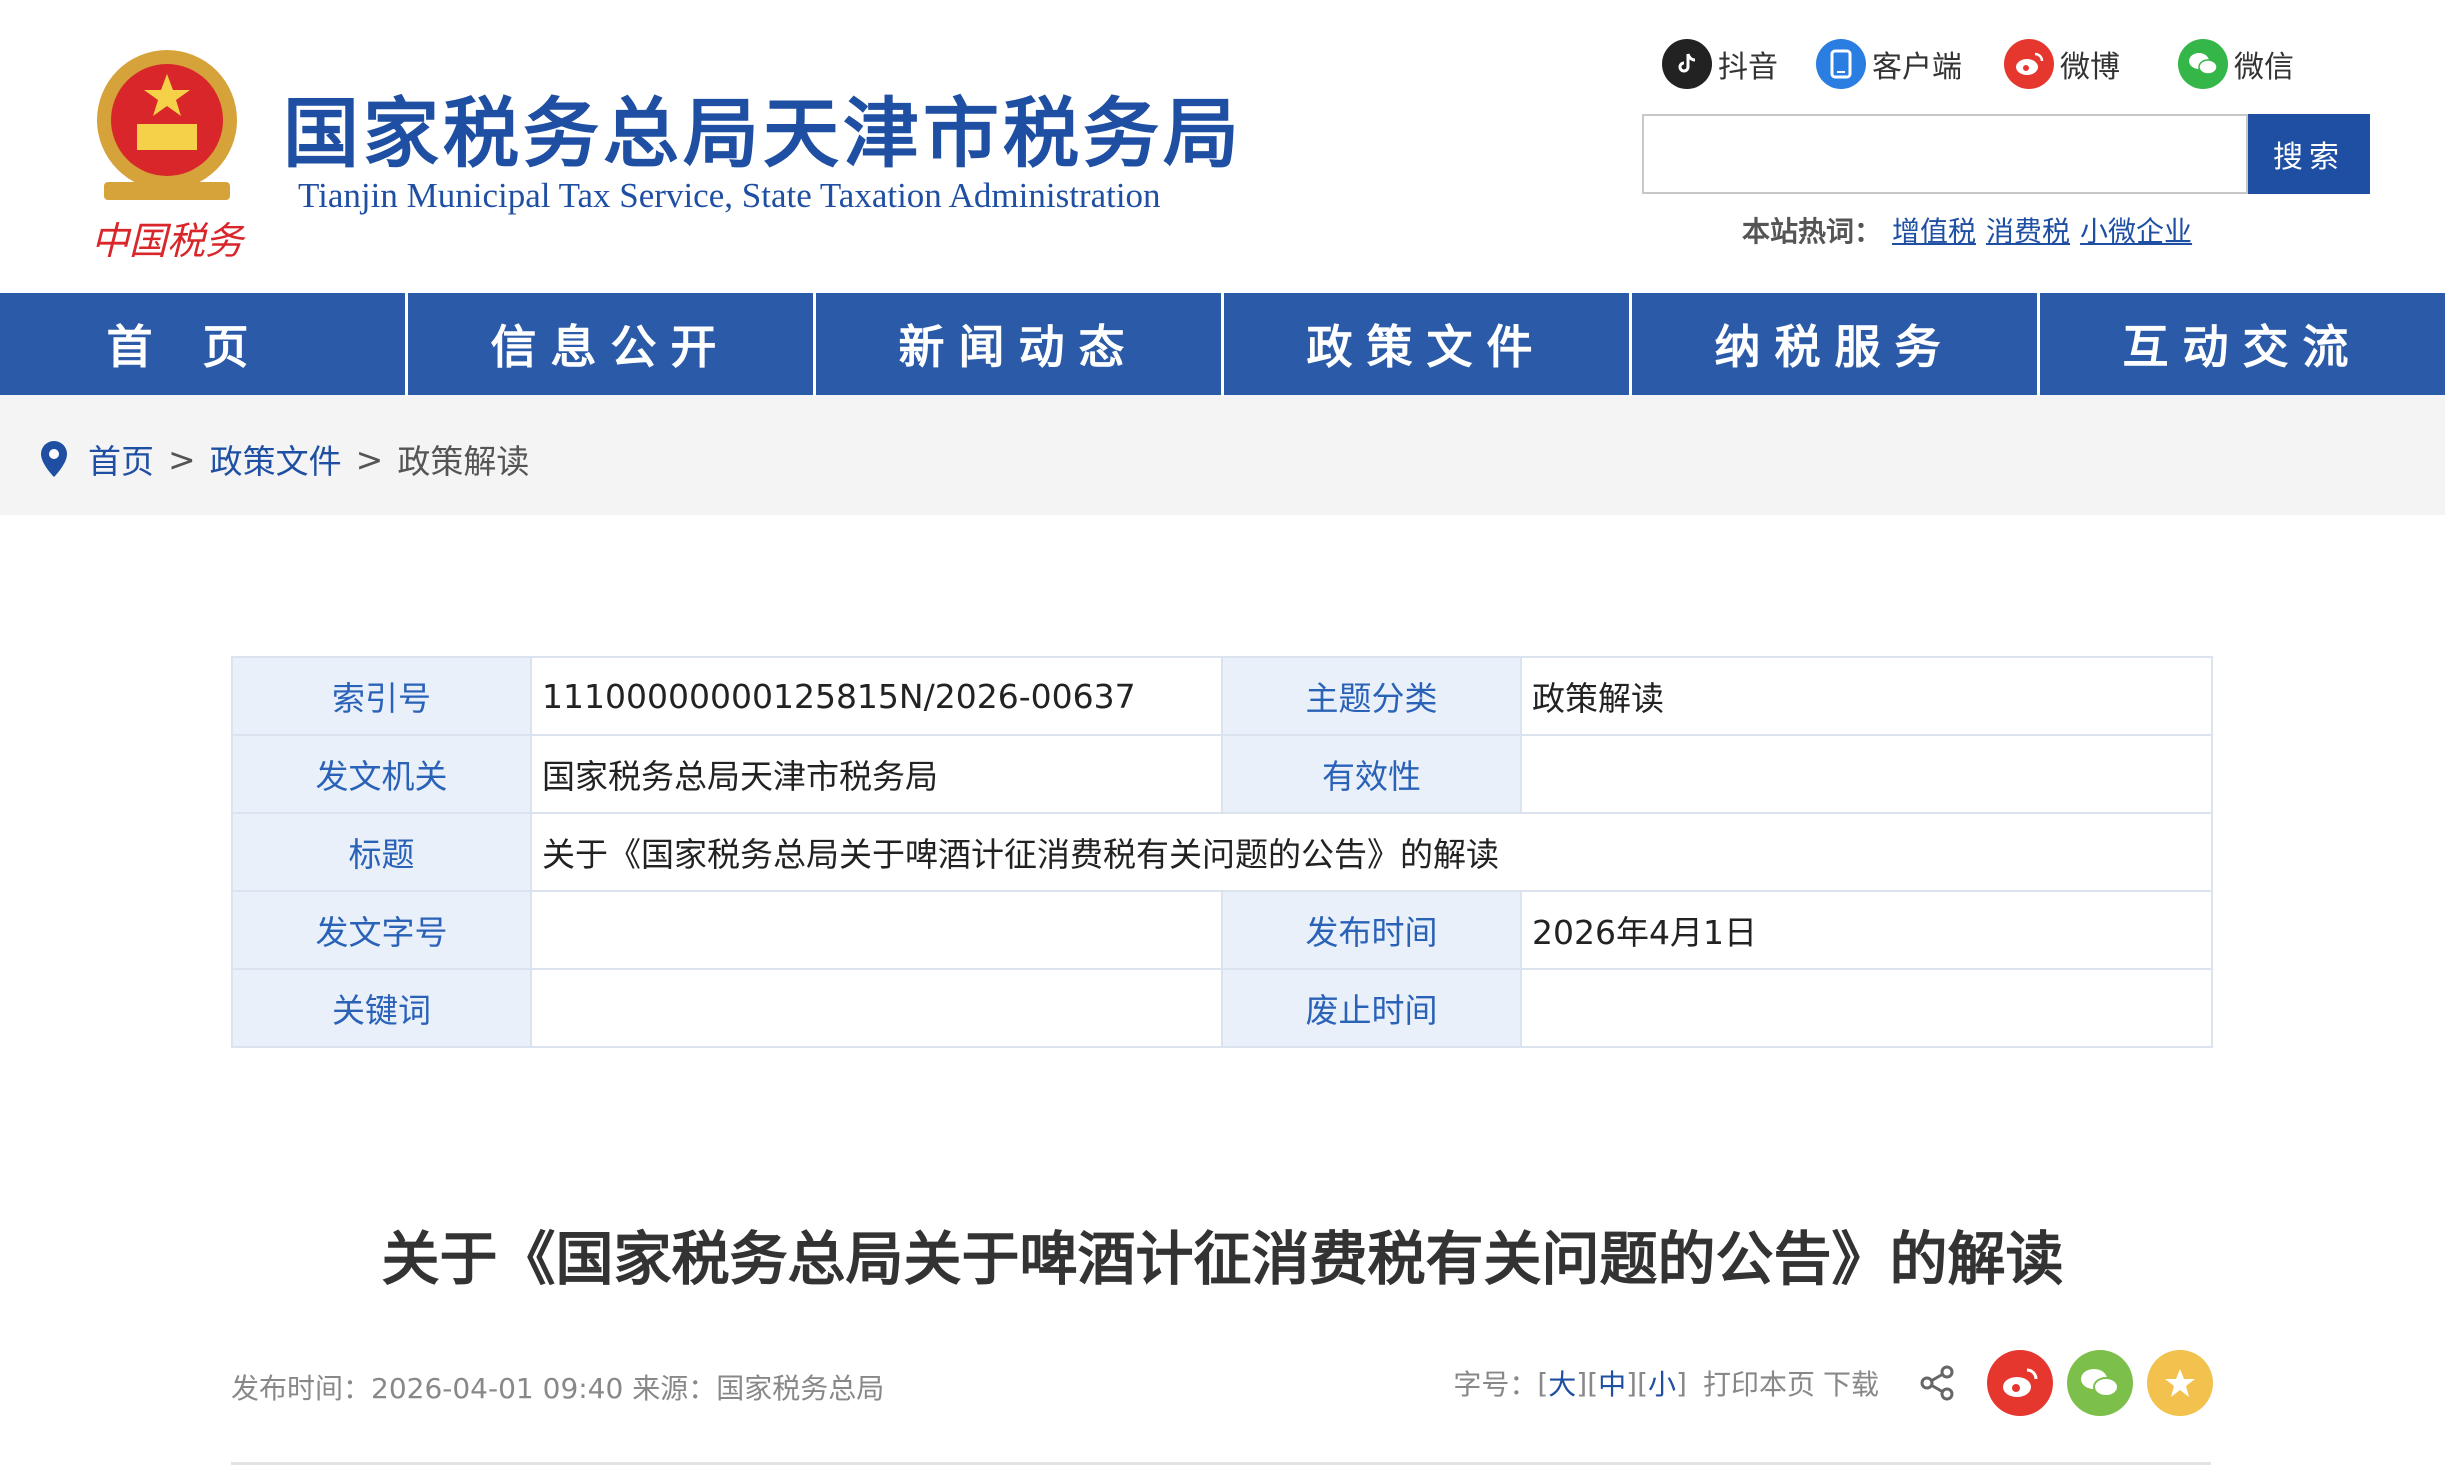  Describe the element at coordinates (1221, 1463) in the screenshot. I see `content-divider` at that location.